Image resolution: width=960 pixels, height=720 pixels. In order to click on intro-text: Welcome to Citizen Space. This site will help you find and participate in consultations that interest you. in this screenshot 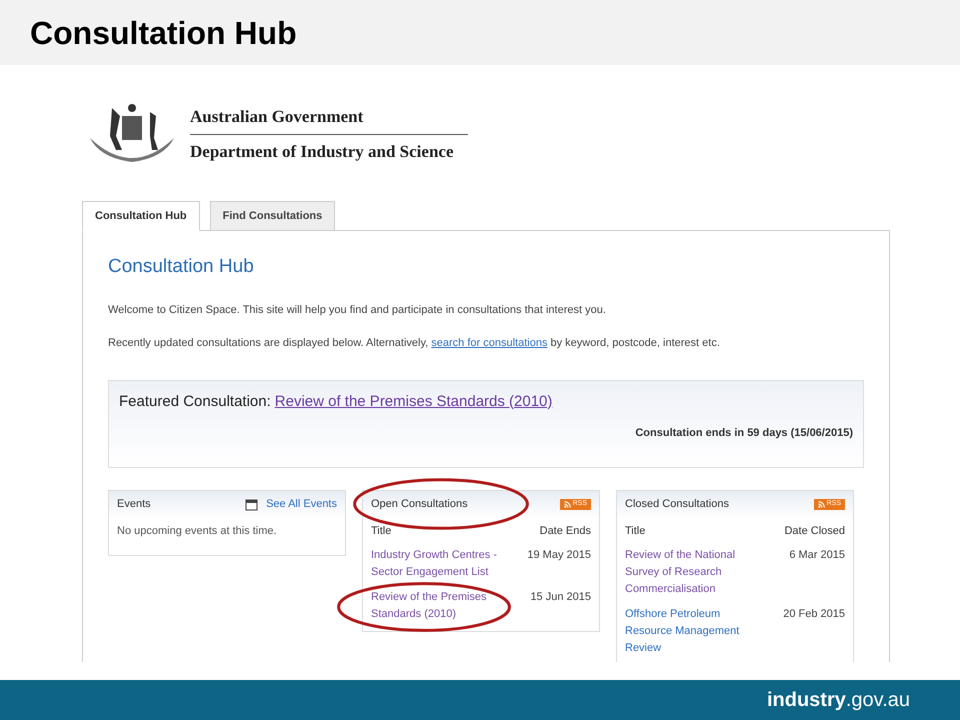, I will do `click(357, 310)`.